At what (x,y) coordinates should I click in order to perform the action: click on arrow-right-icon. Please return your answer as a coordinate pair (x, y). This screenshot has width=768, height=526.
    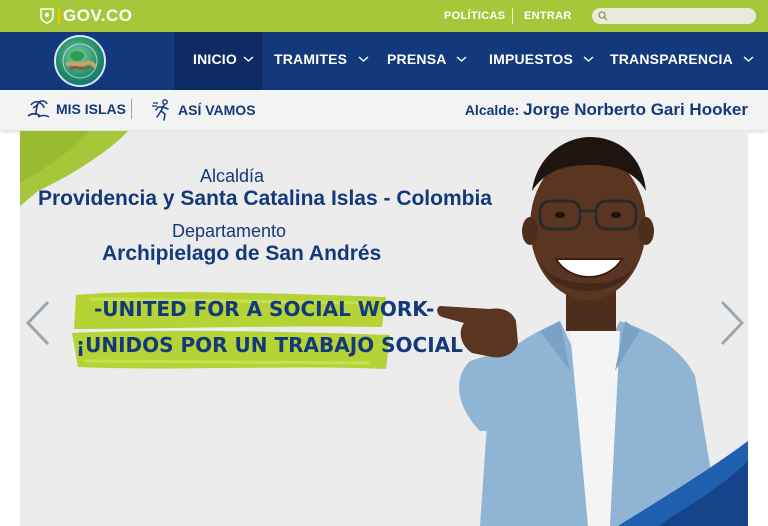
    Looking at the image, I should click on (732, 323).